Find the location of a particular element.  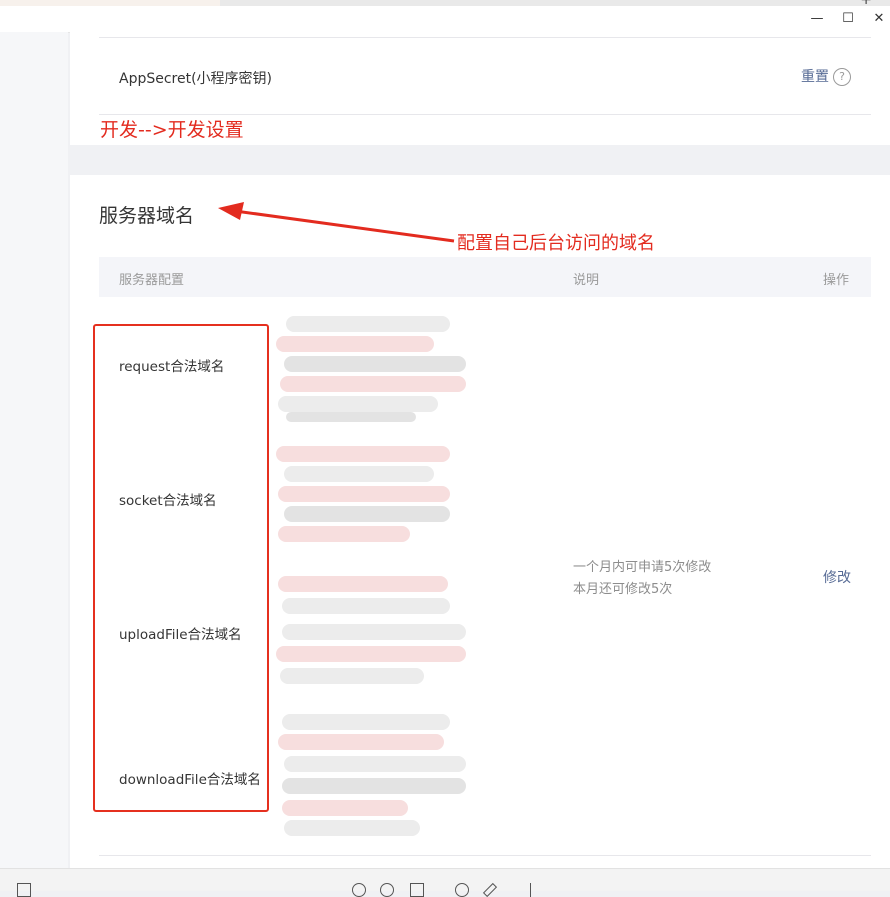

modify-link: 修改 is located at coordinates (837, 577).